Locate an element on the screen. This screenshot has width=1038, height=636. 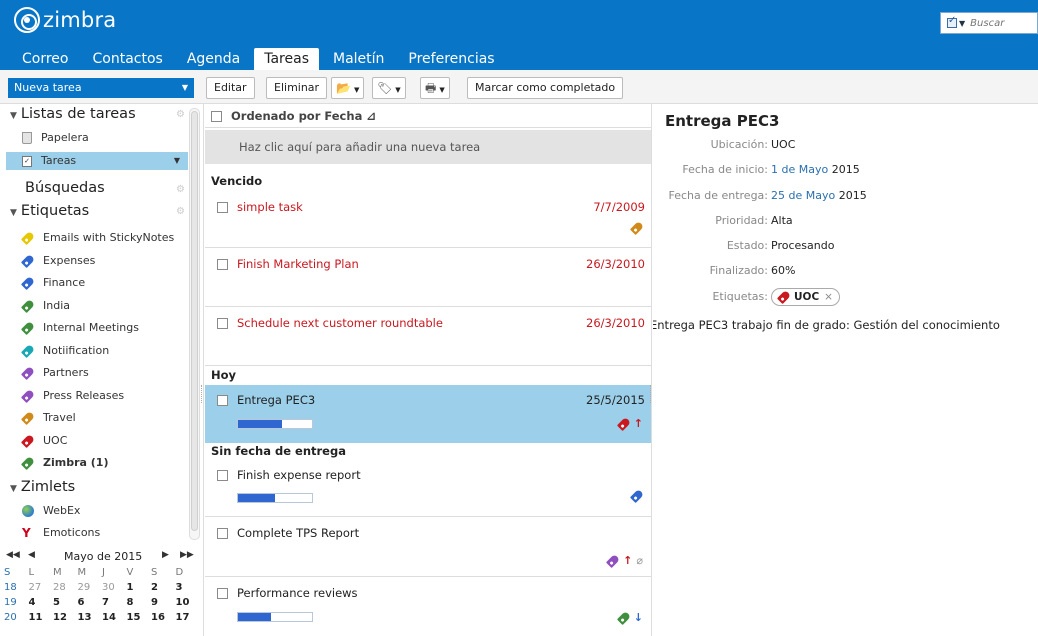
sidebar-tag-item: UOC is located at coordinates (43, 441).